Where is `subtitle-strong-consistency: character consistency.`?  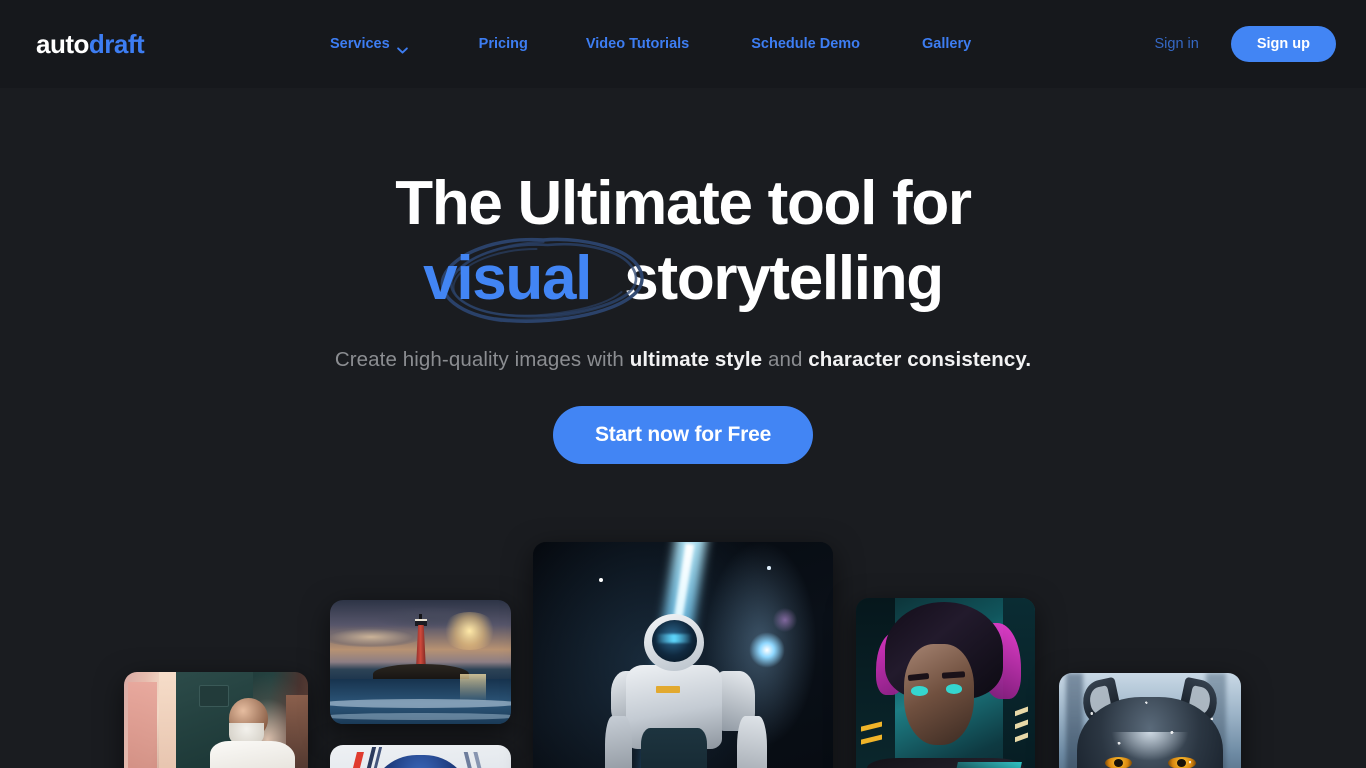
subtitle-strong-consistency: character consistency. is located at coordinates (920, 359).